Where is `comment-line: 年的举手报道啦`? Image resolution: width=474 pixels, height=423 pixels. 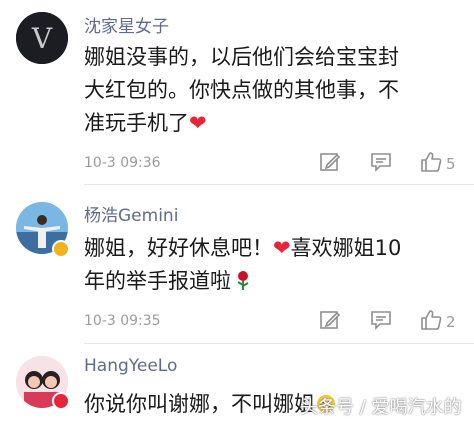 comment-line: 年的举手报道啦 is located at coordinates (274, 281).